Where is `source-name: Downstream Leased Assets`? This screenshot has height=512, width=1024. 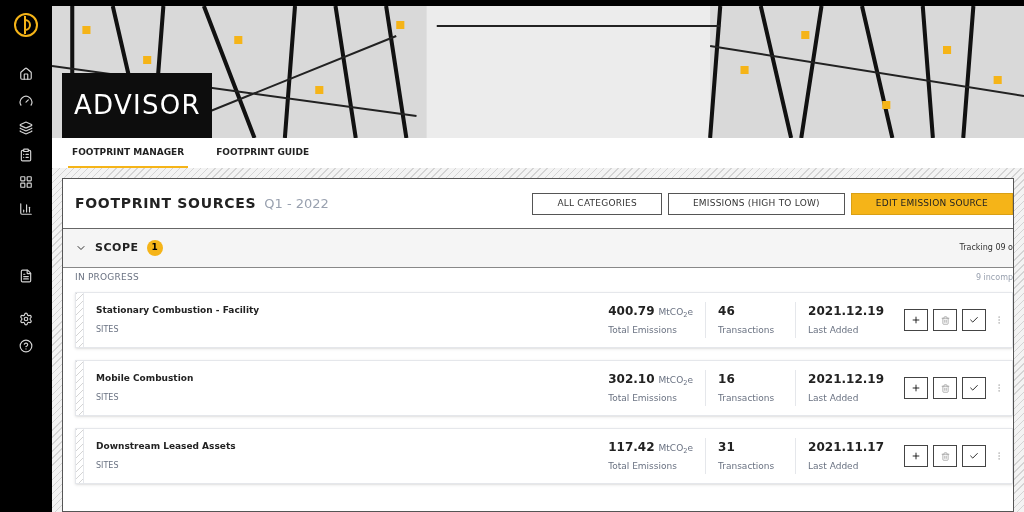 source-name: Downstream Leased Assets is located at coordinates (166, 447).